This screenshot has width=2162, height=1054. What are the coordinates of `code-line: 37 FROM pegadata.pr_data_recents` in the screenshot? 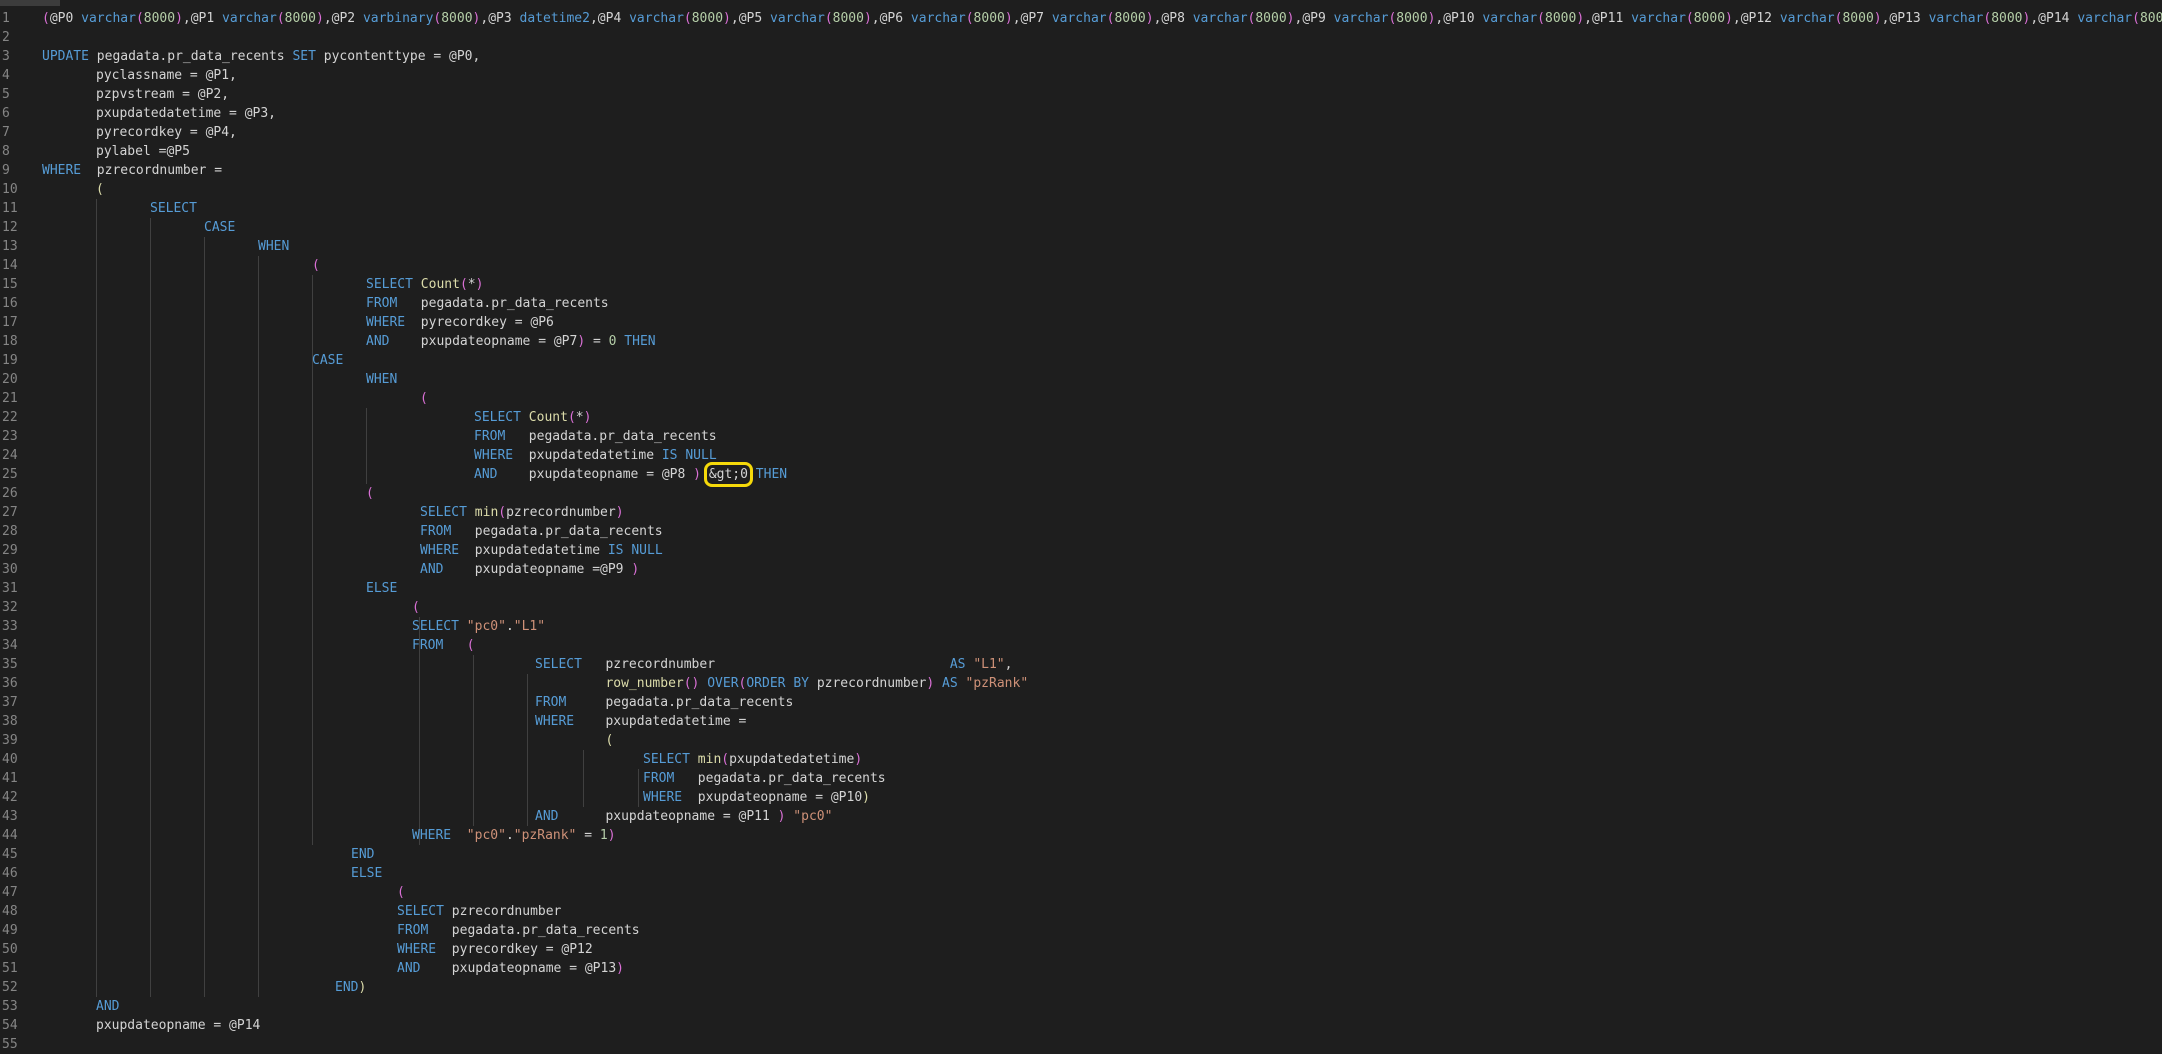 It's located at (1081, 702).